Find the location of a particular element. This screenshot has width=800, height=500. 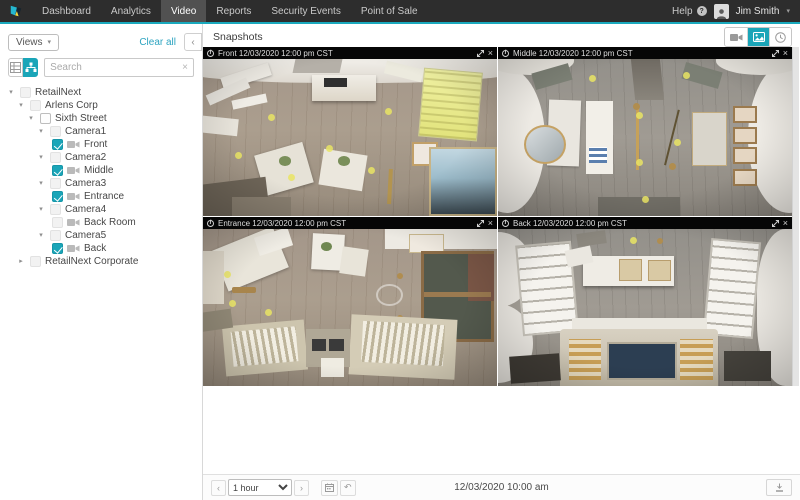

reset-time-button: ↶ is located at coordinates (348, 487).